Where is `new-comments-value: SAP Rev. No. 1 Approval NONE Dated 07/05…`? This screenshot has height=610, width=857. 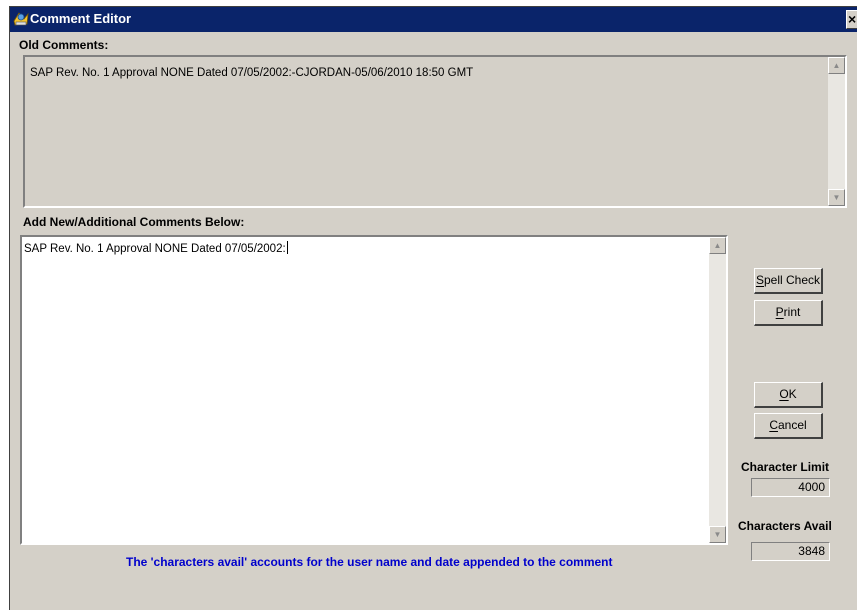 new-comments-value: SAP Rev. No. 1 Approval NONE Dated 07/05… is located at coordinates (155, 249).